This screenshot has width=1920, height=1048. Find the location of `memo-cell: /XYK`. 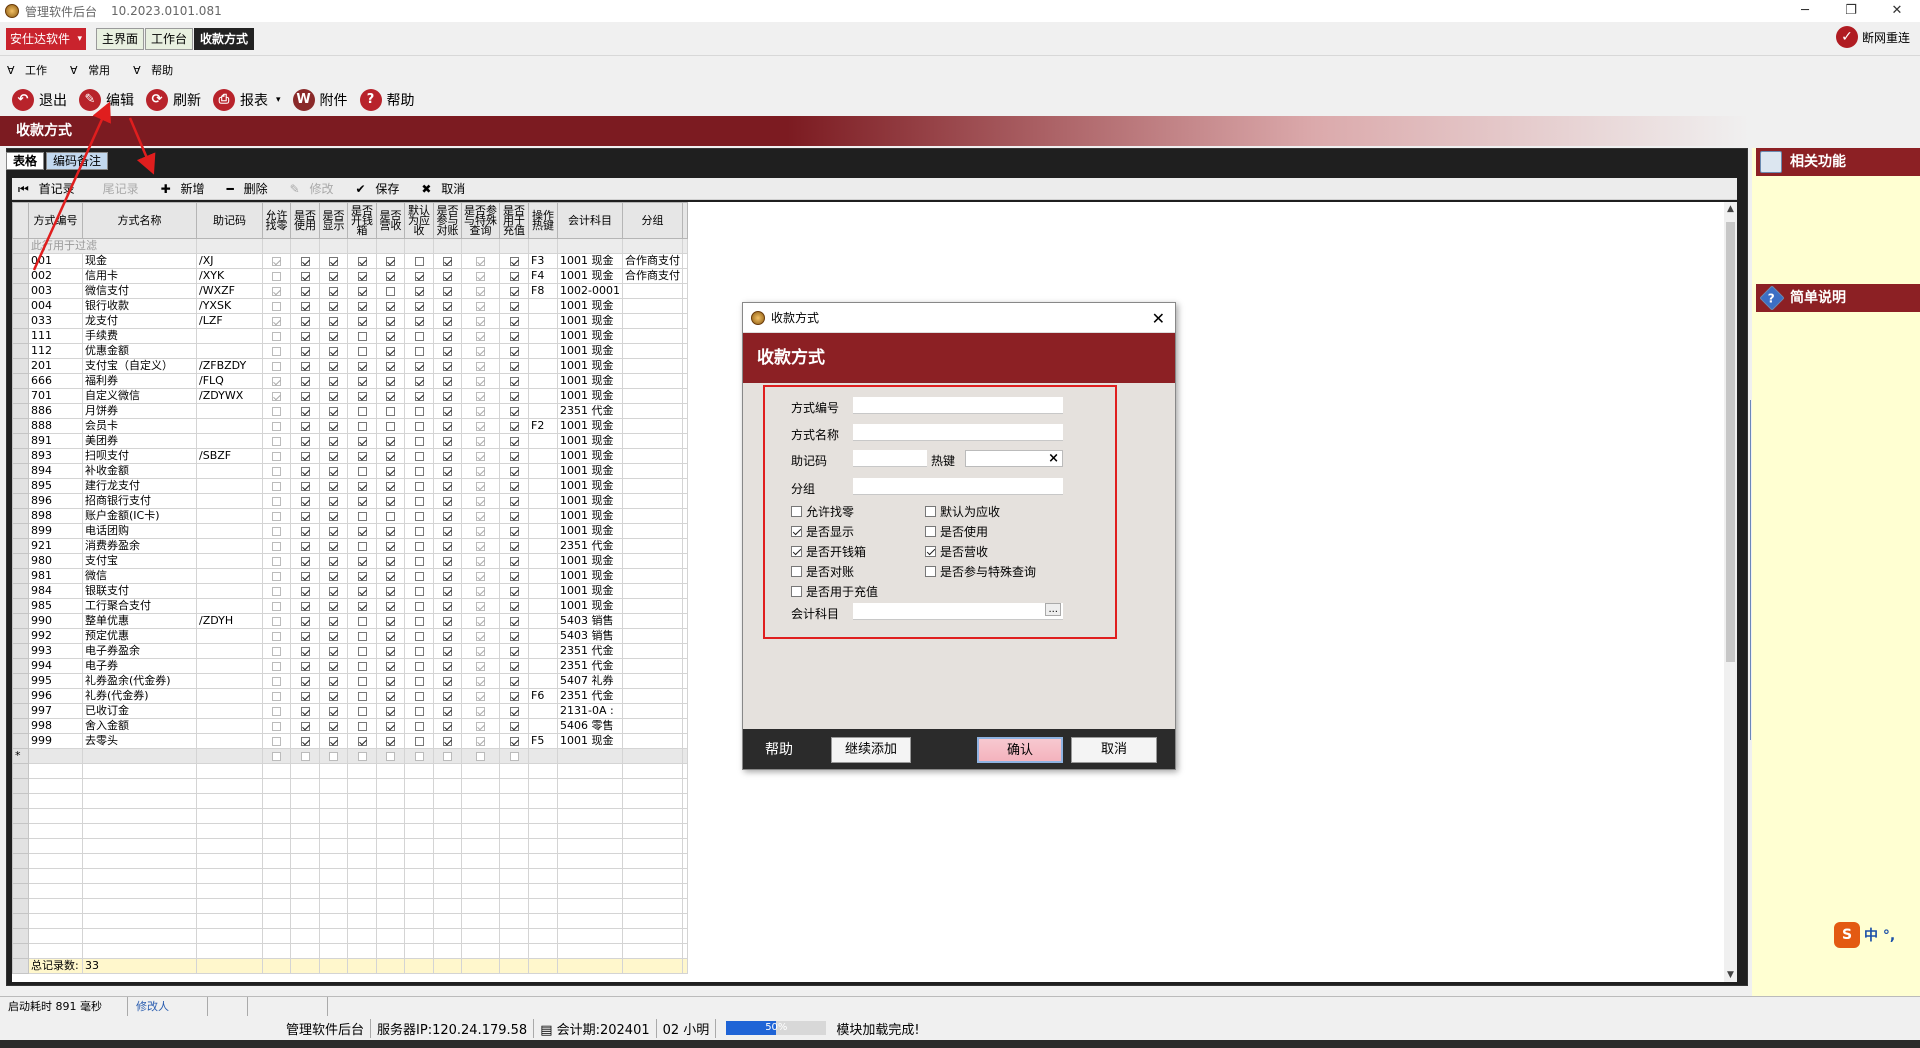

memo-cell: /XYK is located at coordinates (229, 276).